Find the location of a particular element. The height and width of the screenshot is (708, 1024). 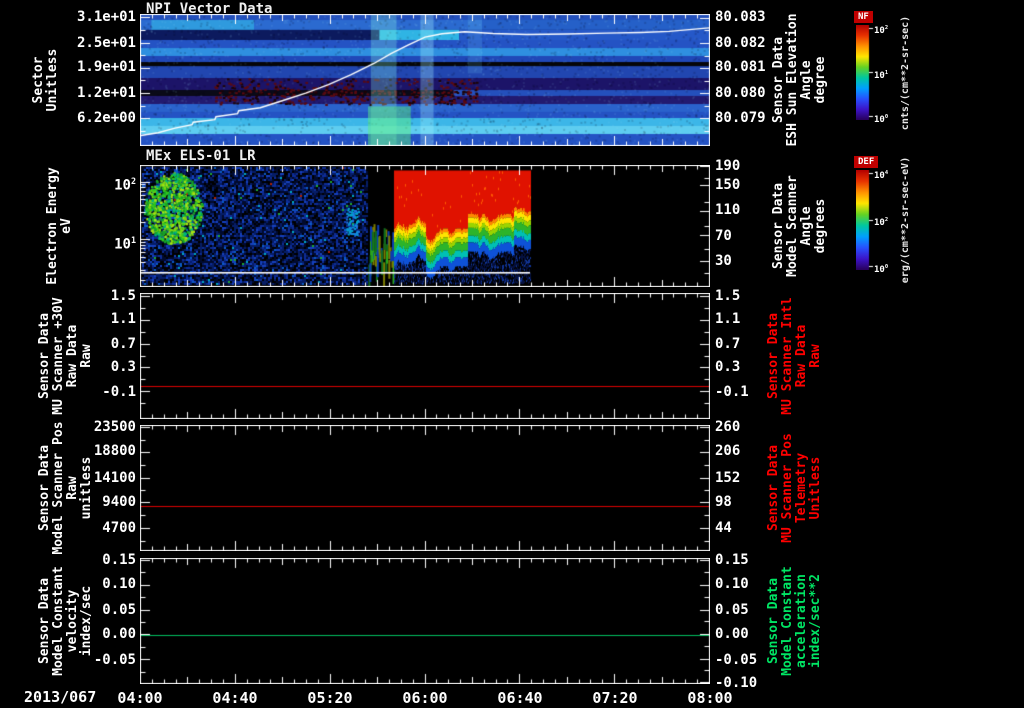

right-tick-label: 44 is located at coordinates (723, 528).